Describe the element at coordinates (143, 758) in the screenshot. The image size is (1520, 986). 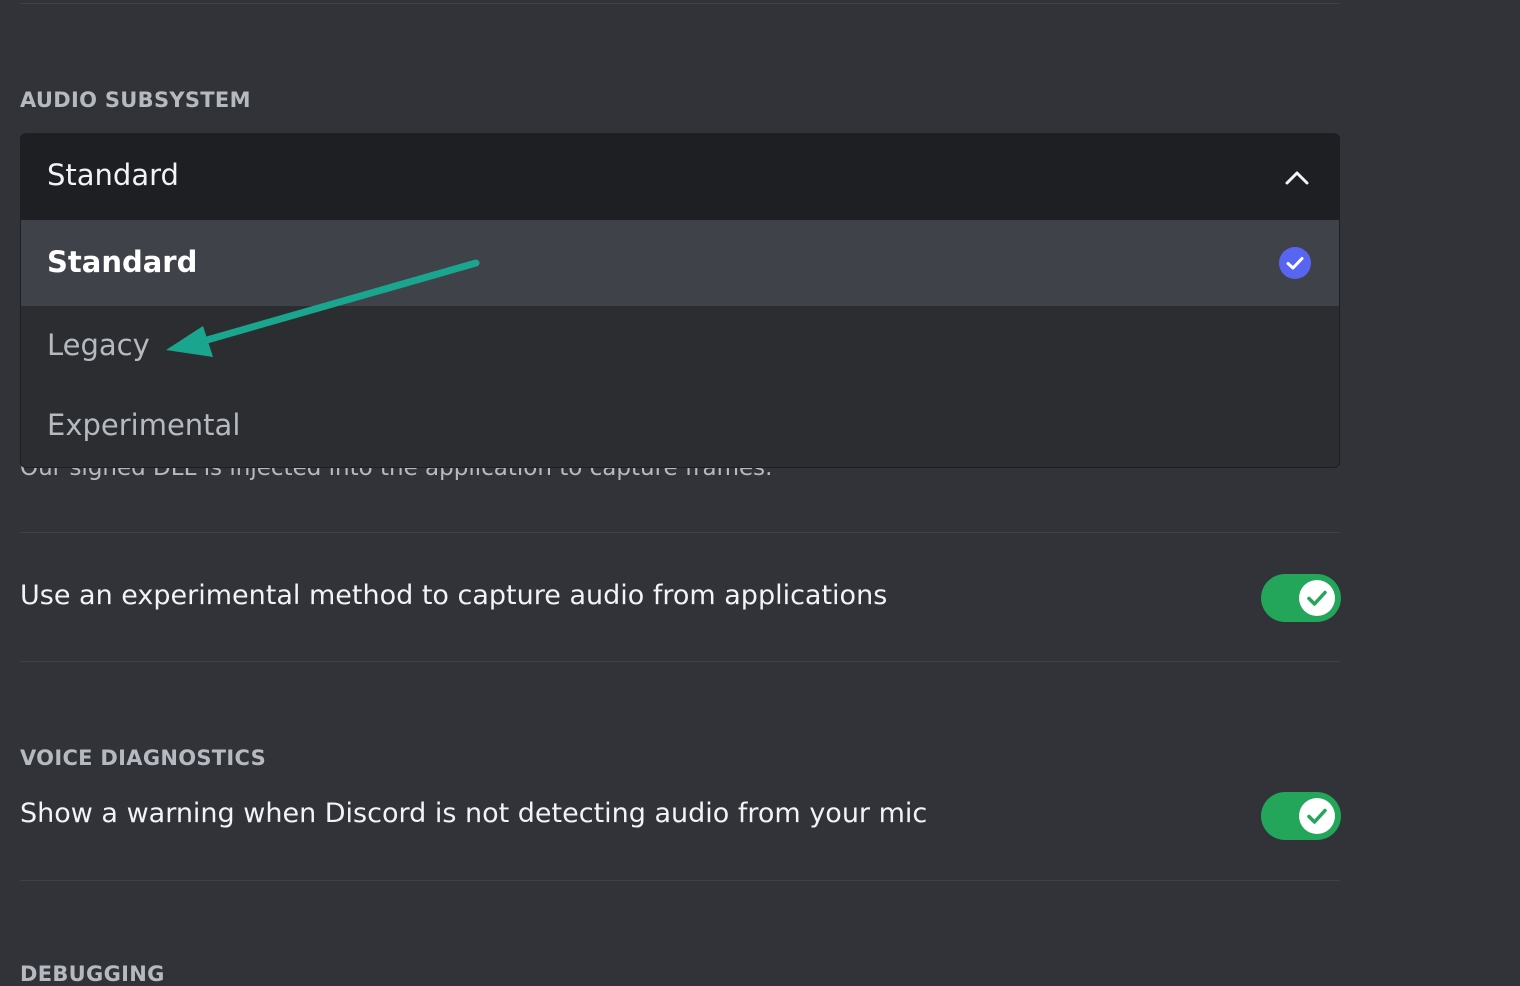
I see `voice-diagnostics-title: VOICE DIAGNOSTICS` at that location.